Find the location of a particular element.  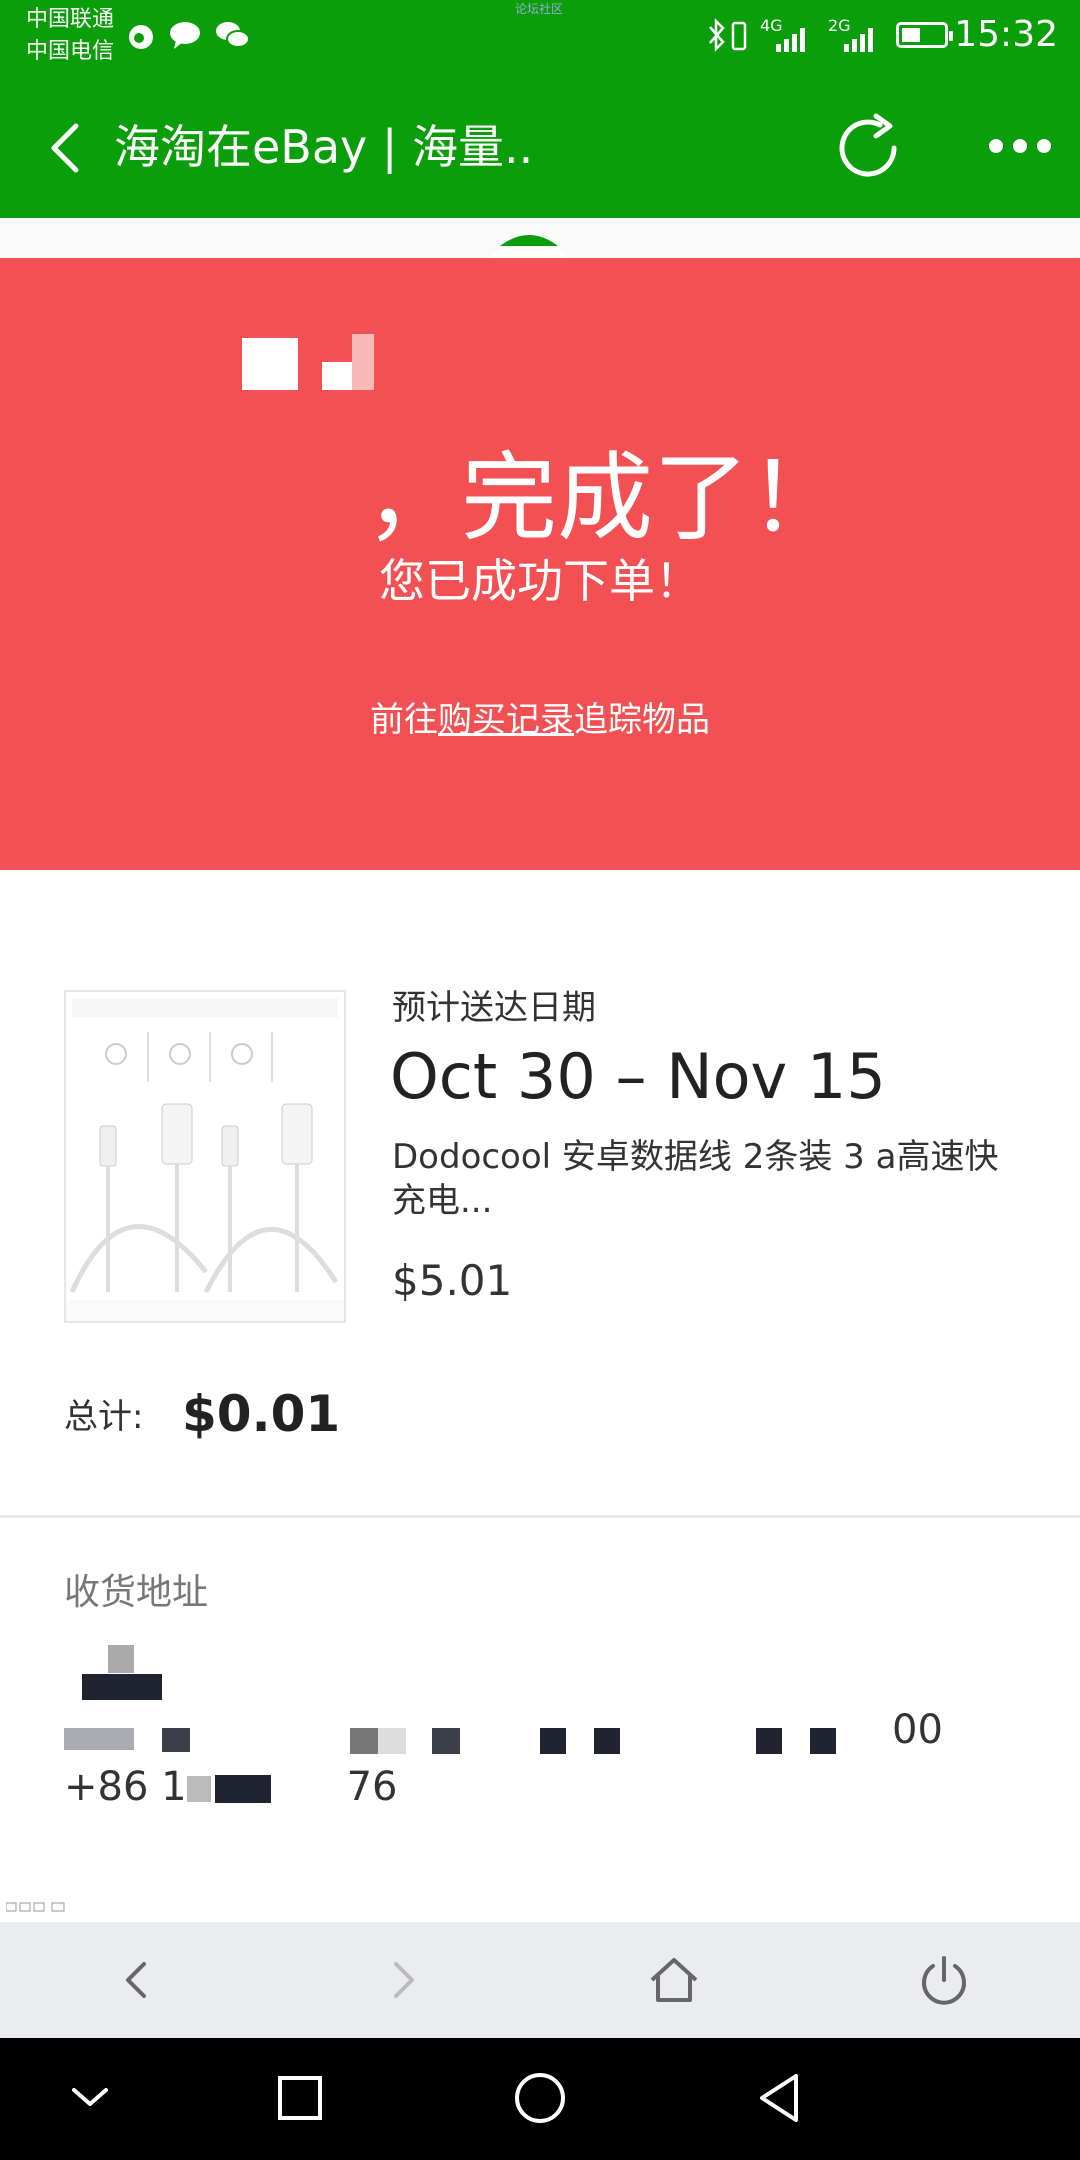

delivery-date: Oct 30 – Nov 15 is located at coordinates (638, 1076).